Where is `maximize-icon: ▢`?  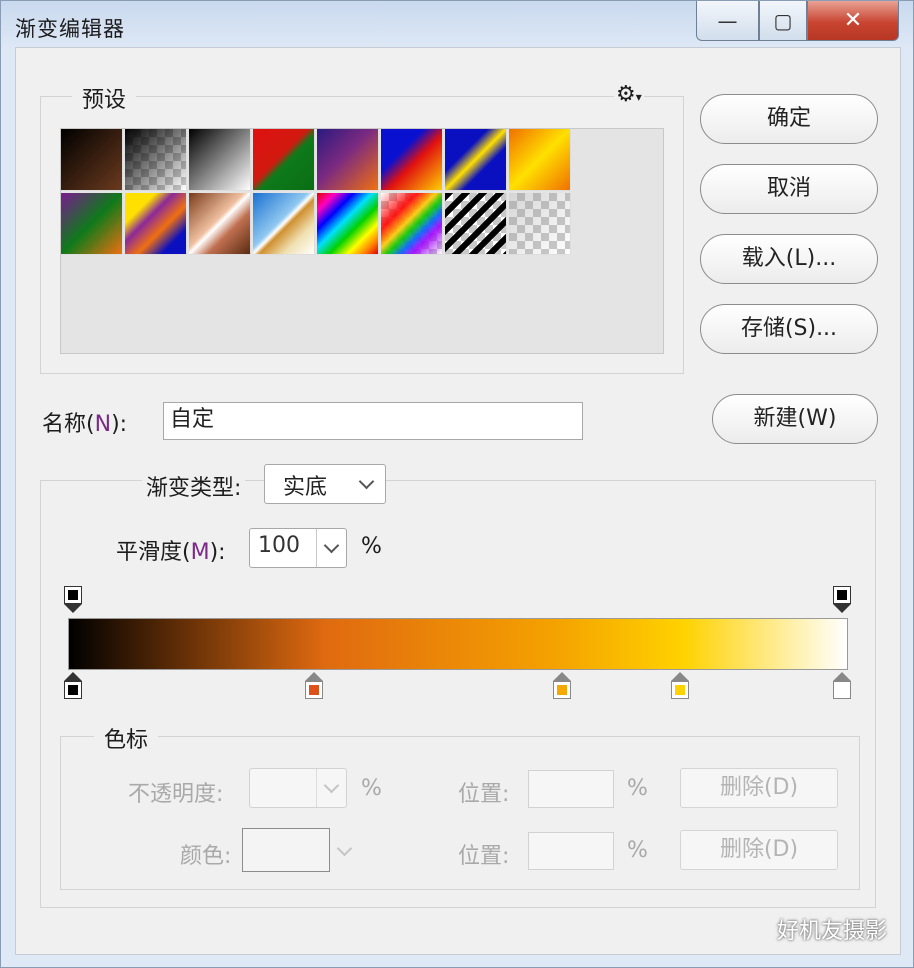
maximize-icon: ▢ is located at coordinates (783, 20).